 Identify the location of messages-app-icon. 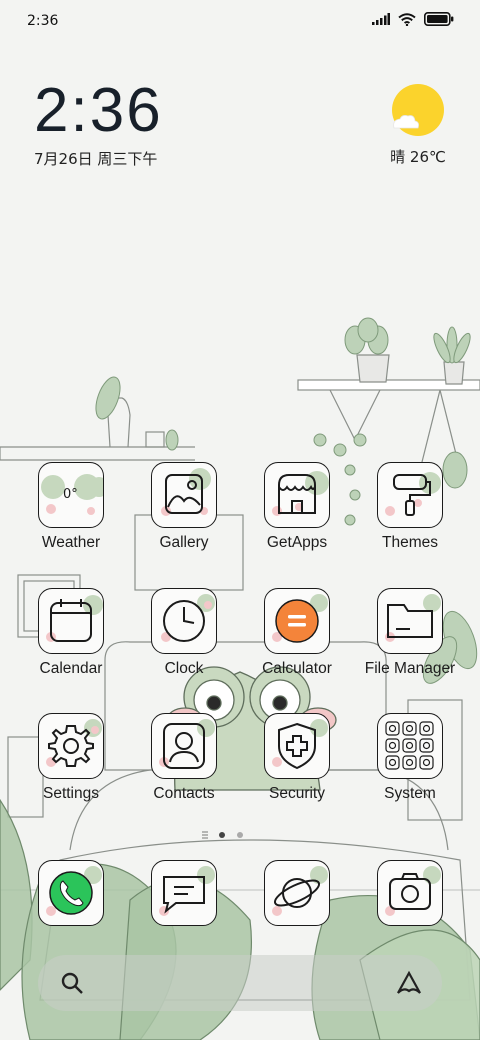
(184, 893).